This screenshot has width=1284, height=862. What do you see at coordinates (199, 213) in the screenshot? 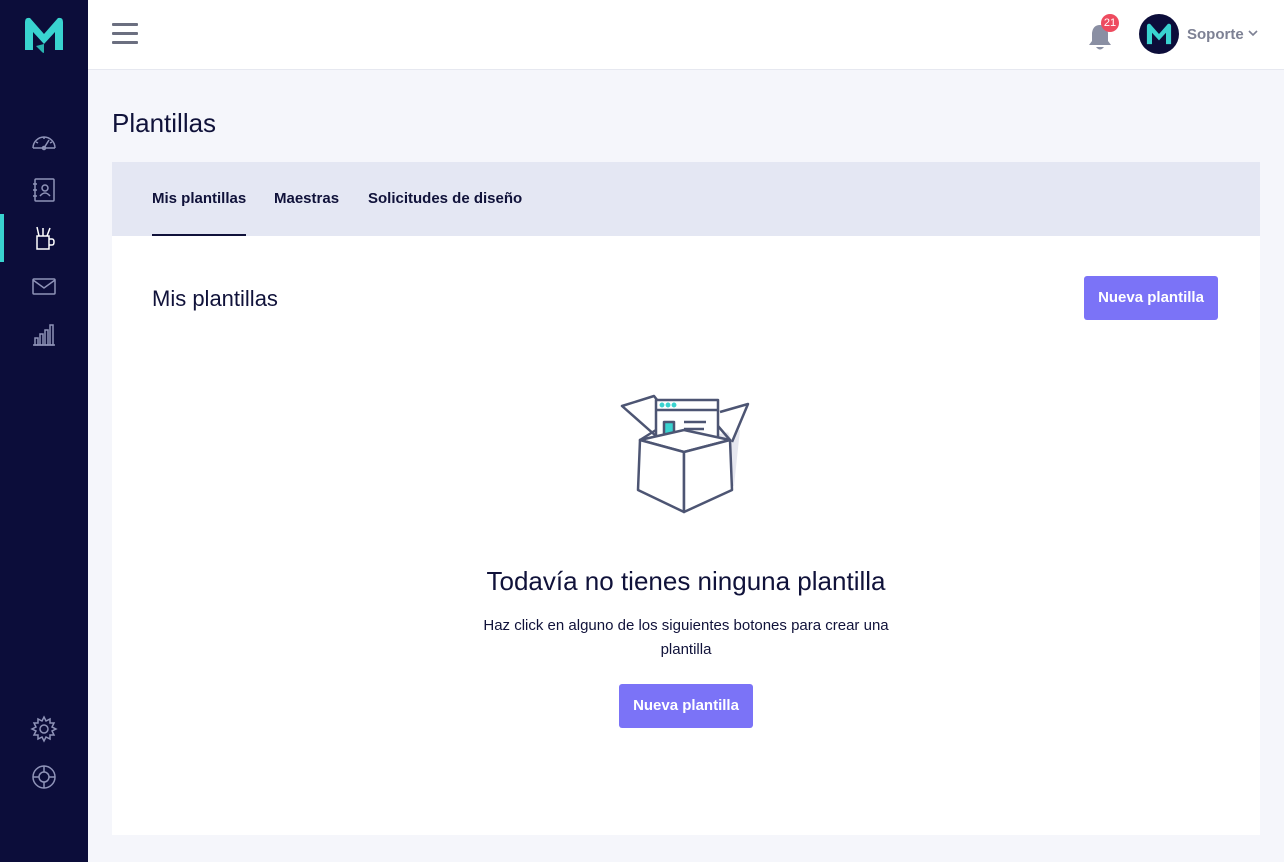
I see `tab-mis-plantillas: Mis plantillas` at bounding box center [199, 213].